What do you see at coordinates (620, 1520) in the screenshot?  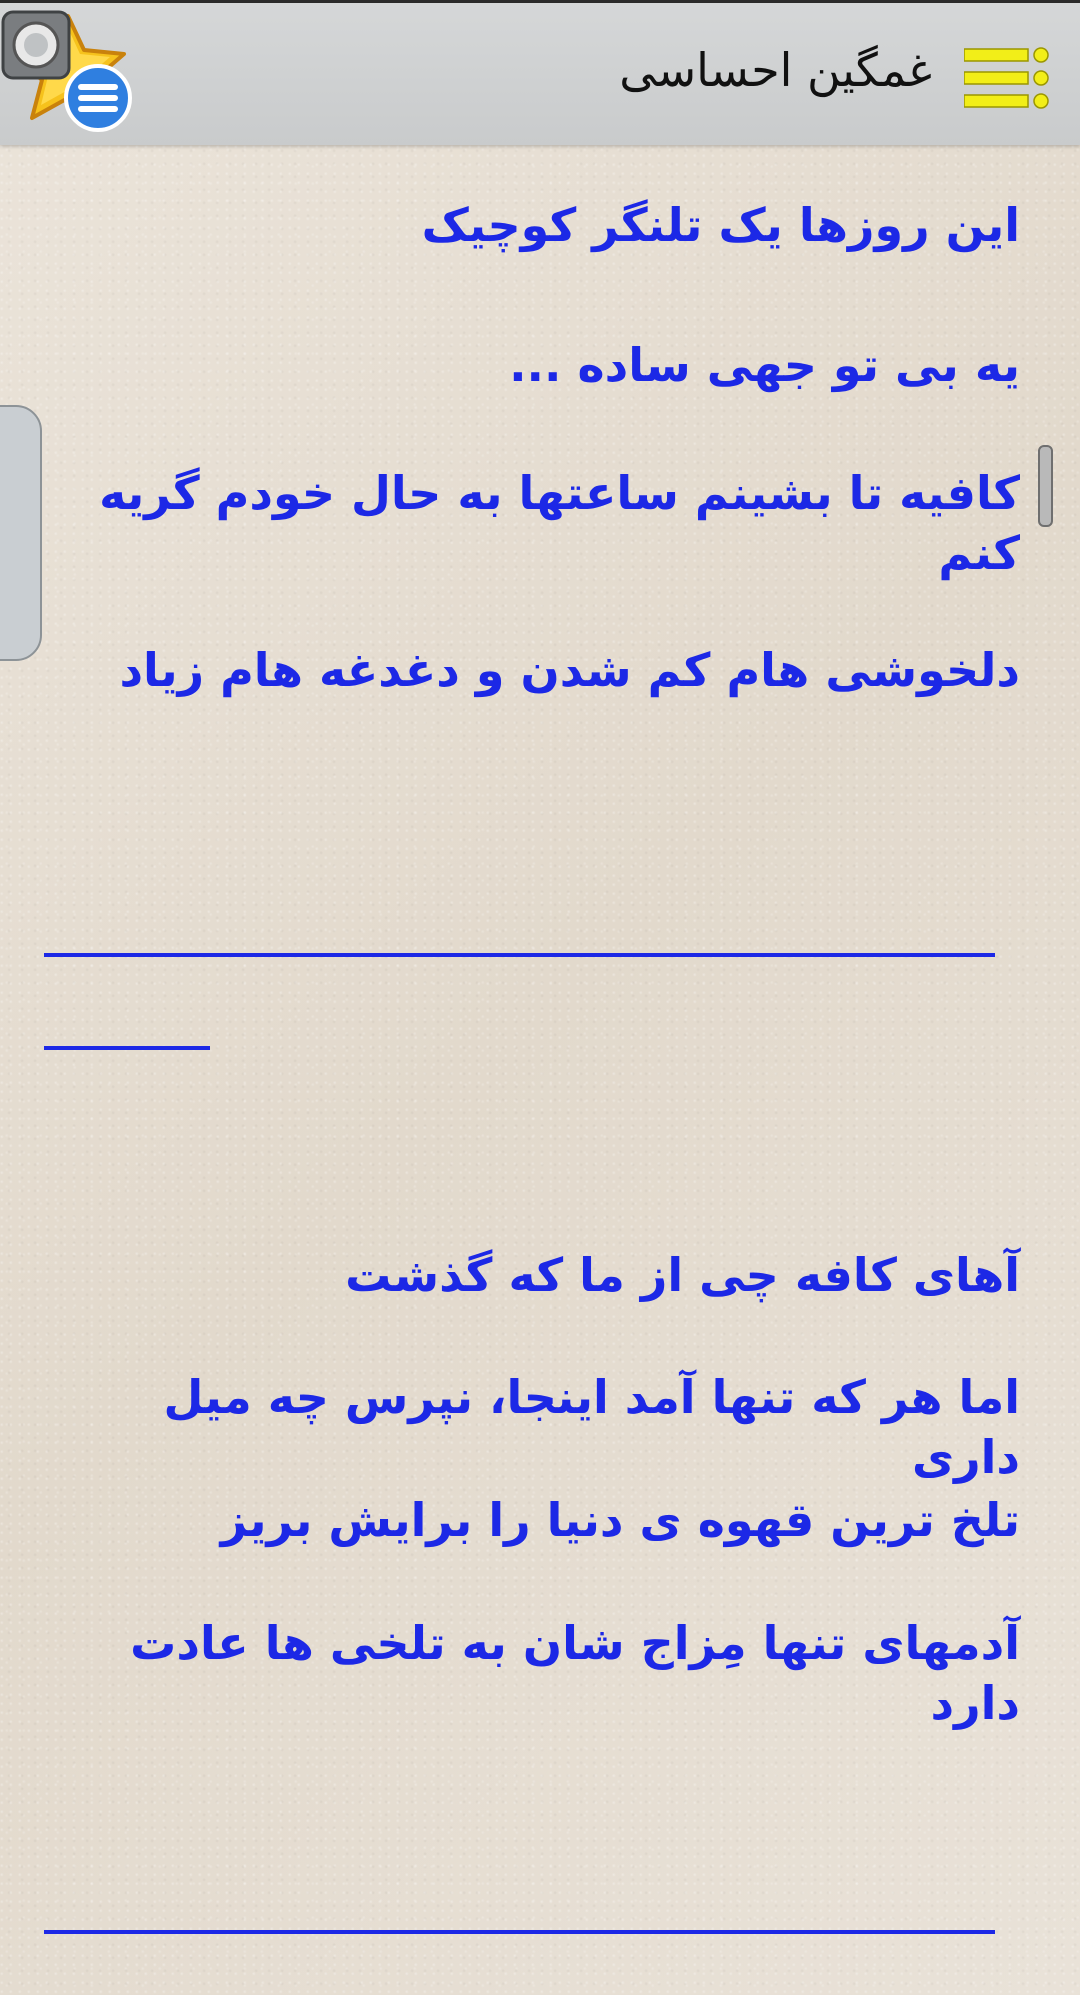 I see `poem-line: تلخ ترین قهوه ی دنیا را برایش بریز` at bounding box center [620, 1520].